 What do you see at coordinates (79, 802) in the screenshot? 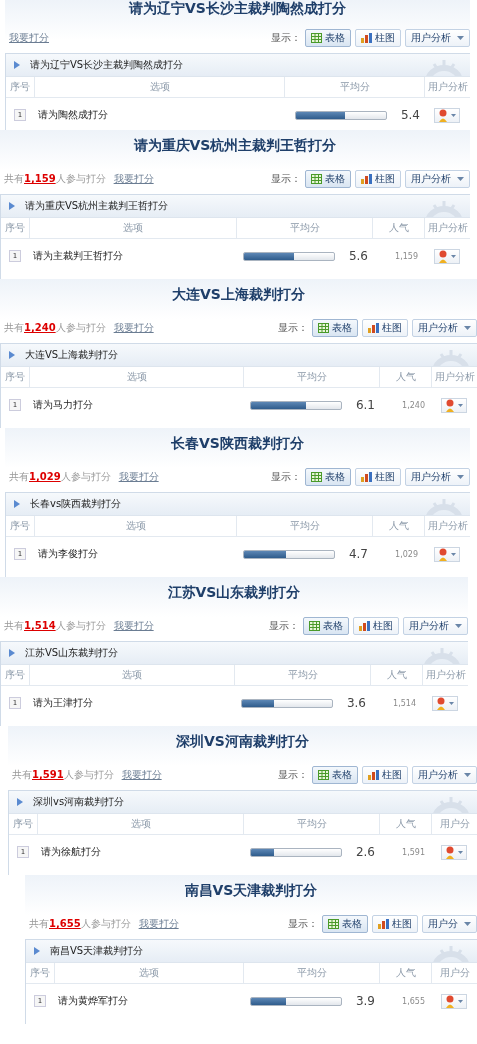
I see `table-title: 深圳vs河南裁判打分` at bounding box center [79, 802].